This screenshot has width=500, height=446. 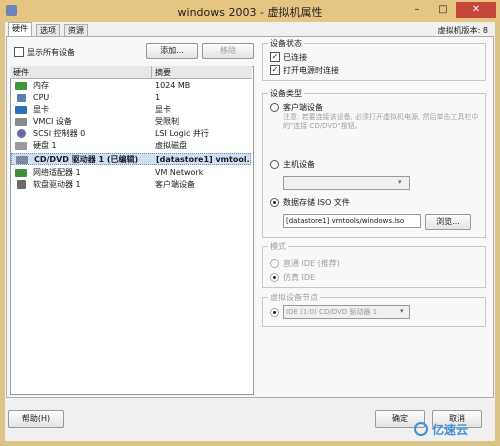 I want to click on row-summary: 显卡, so click(x=163, y=109).